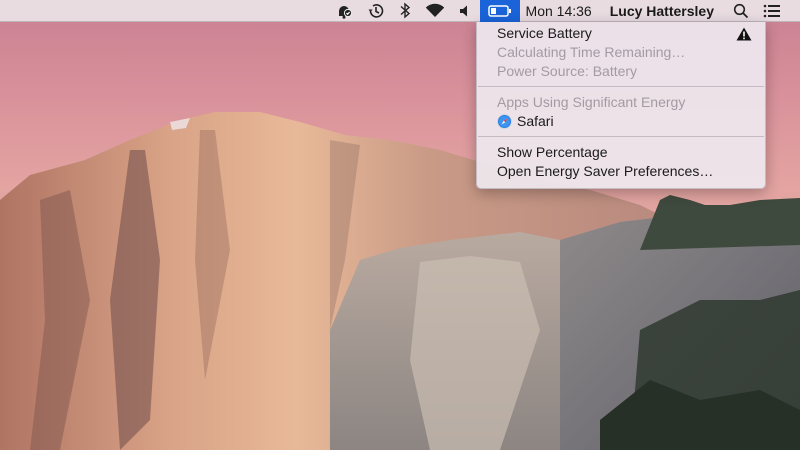 The height and width of the screenshot is (450, 800). I want to click on menu-bar: Mon 14:36 Lucy Hattersley, so click(400, 11).